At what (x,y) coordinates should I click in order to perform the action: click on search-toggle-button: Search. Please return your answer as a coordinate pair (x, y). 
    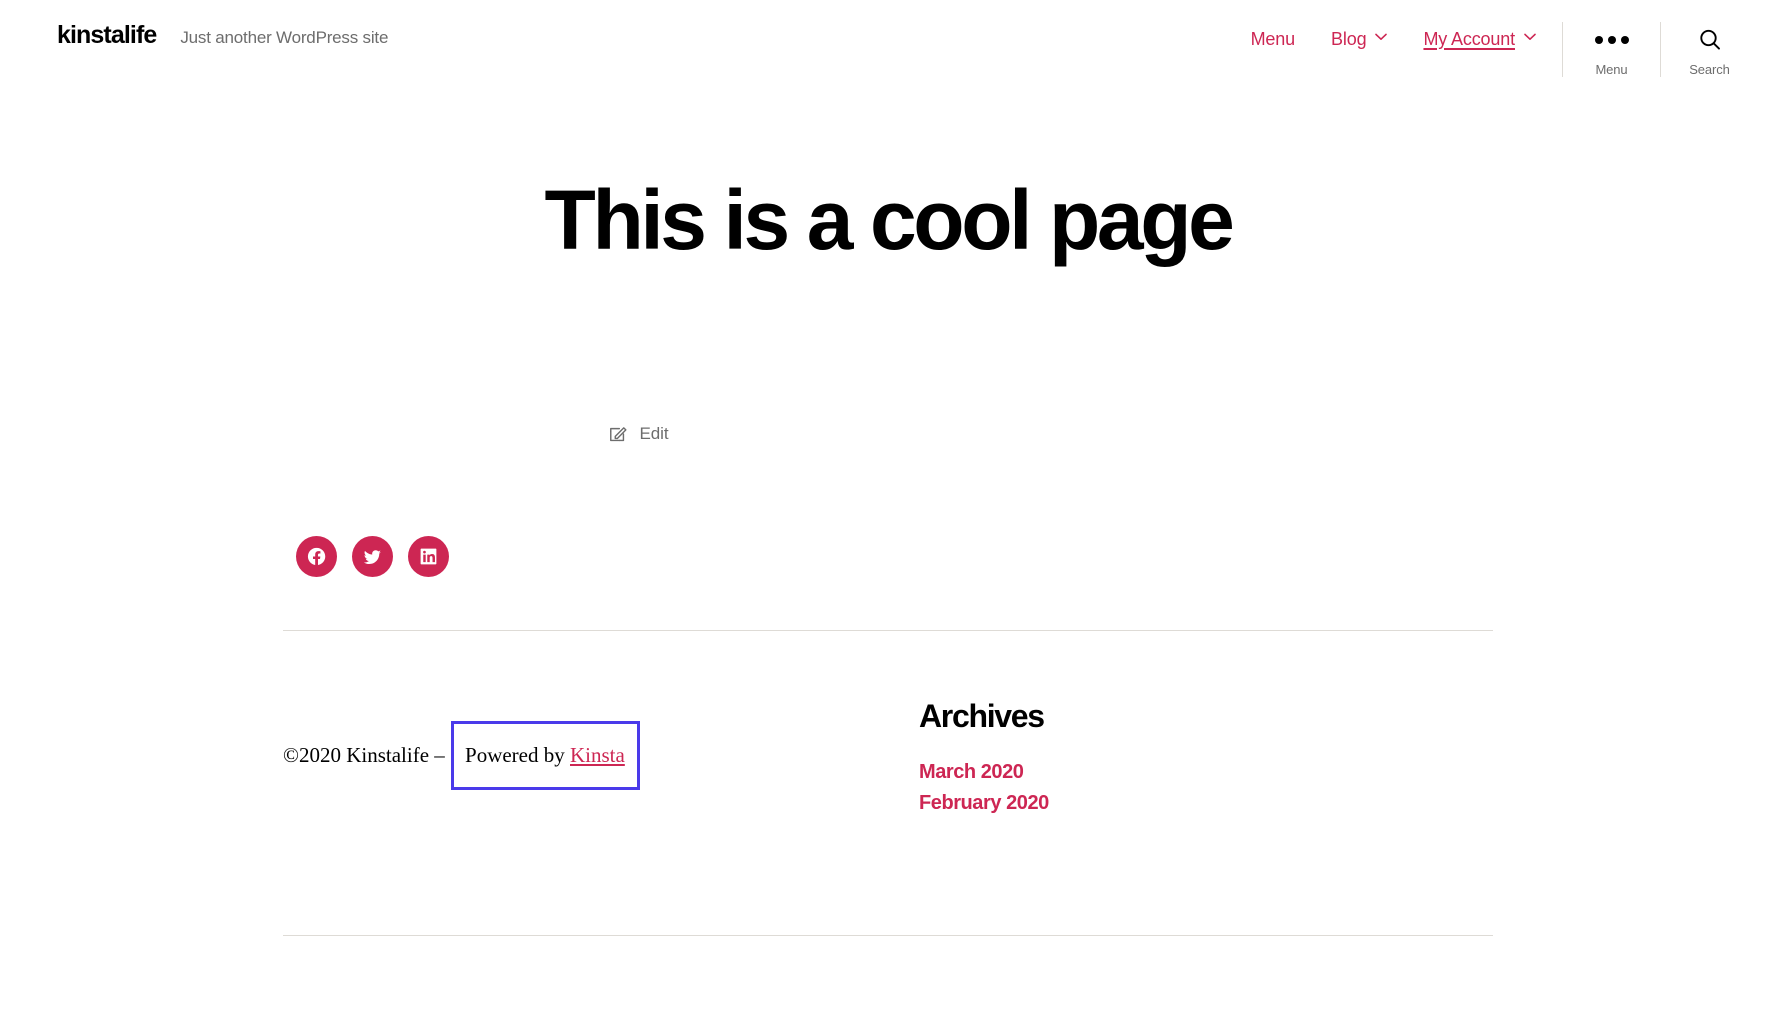
    Looking at the image, I should click on (1709, 49).